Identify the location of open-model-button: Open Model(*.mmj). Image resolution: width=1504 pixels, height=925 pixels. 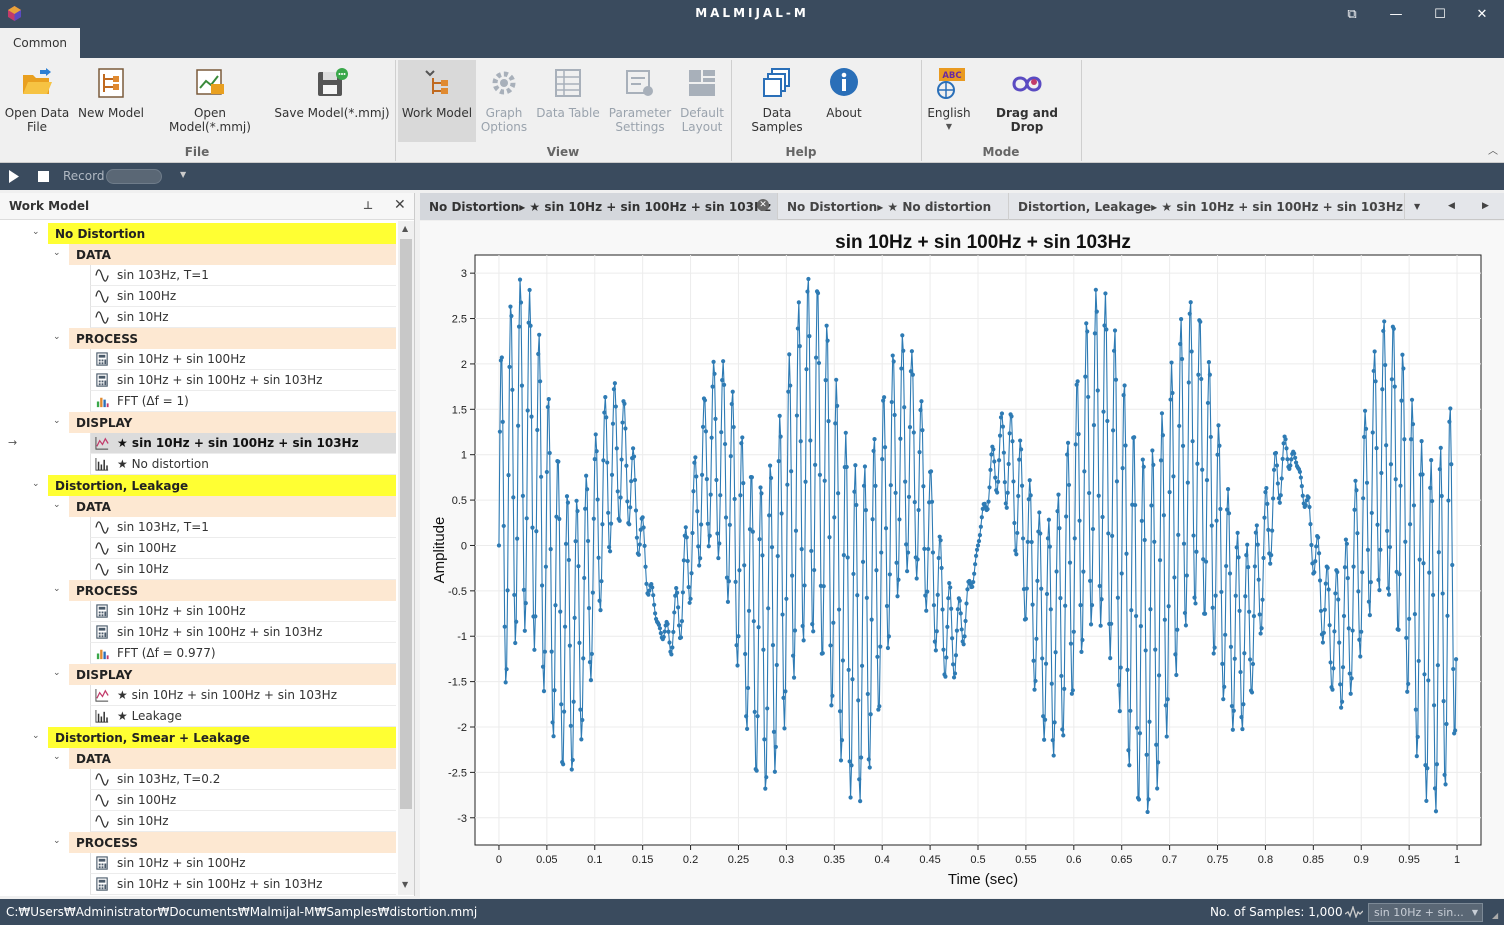
(210, 101).